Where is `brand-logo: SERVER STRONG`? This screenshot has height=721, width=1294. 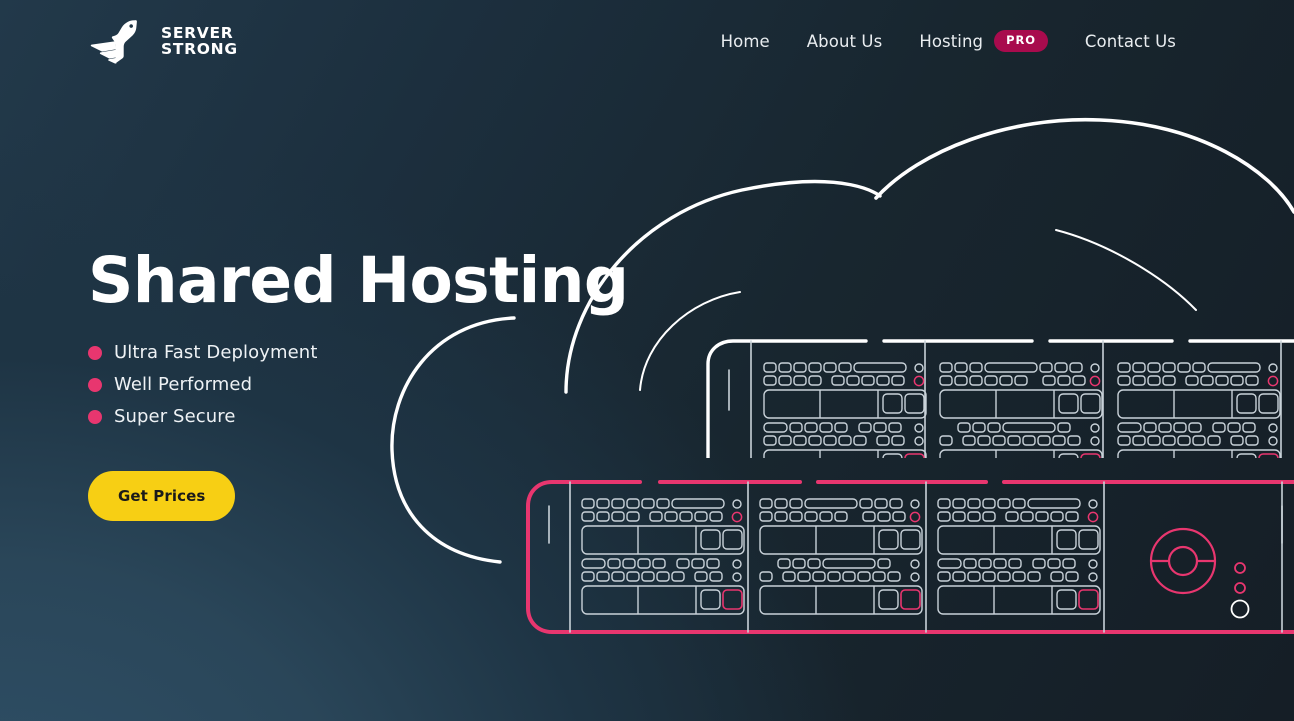
brand-logo: SERVER STRONG is located at coordinates (163, 41).